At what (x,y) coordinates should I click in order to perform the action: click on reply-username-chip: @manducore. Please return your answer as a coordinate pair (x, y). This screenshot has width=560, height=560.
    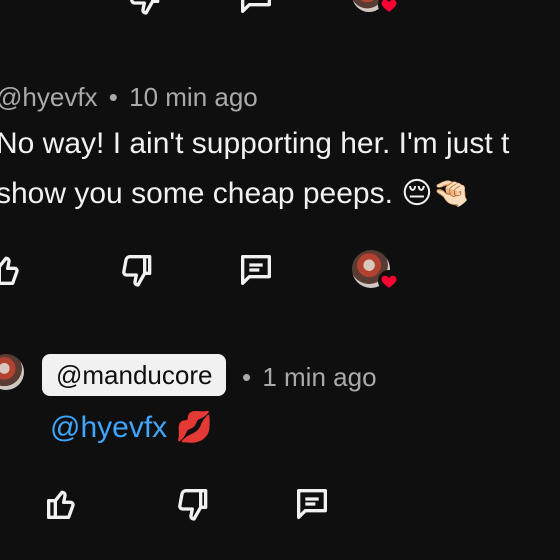
    Looking at the image, I should click on (134, 375).